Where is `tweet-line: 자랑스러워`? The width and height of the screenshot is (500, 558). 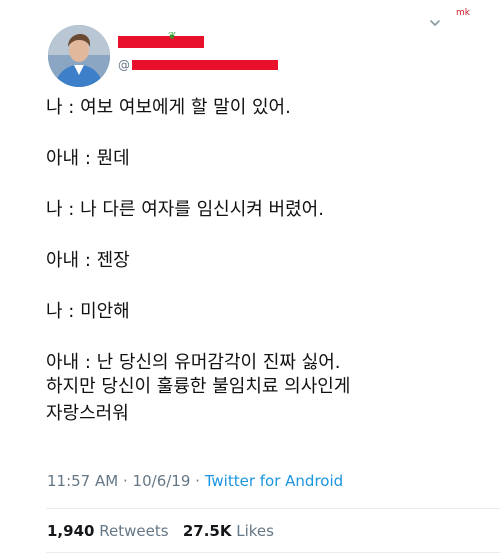 tweet-line: 자랑스러워 is located at coordinates (87, 413).